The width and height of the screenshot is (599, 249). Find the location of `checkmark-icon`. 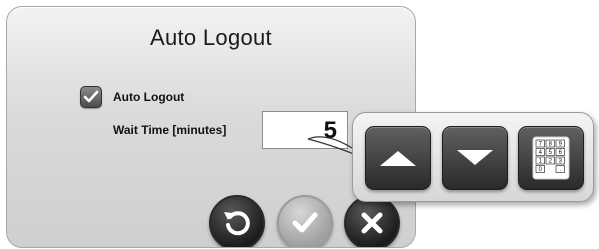

checkmark-icon is located at coordinates (91, 96).